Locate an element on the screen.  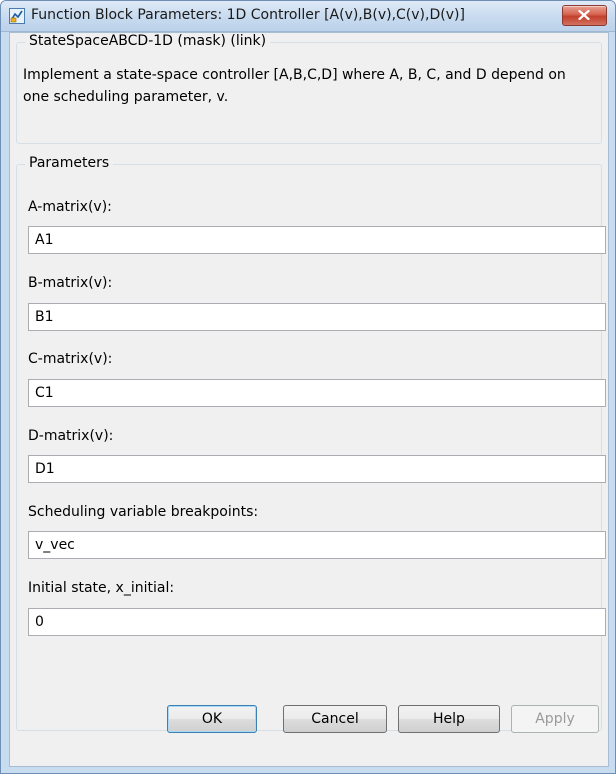
c-matrix-label: C-matrix(v): is located at coordinates (70, 359).